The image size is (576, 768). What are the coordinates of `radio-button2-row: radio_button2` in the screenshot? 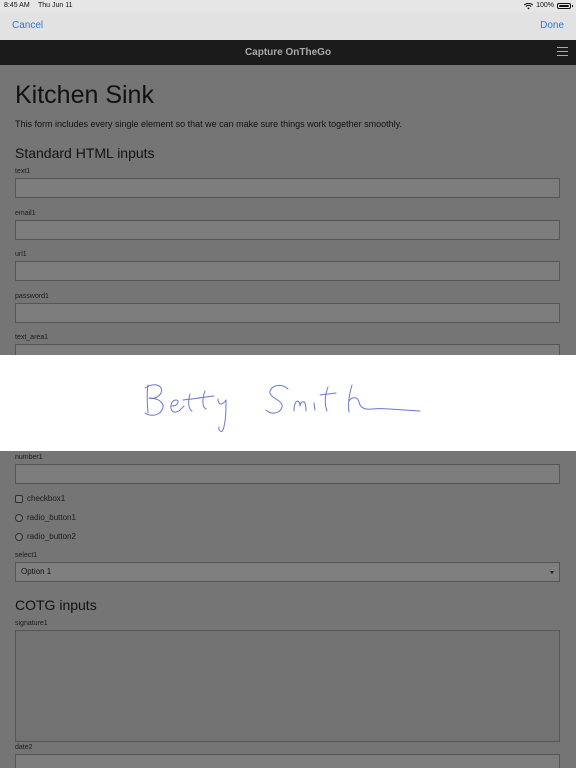 It's located at (45, 536).